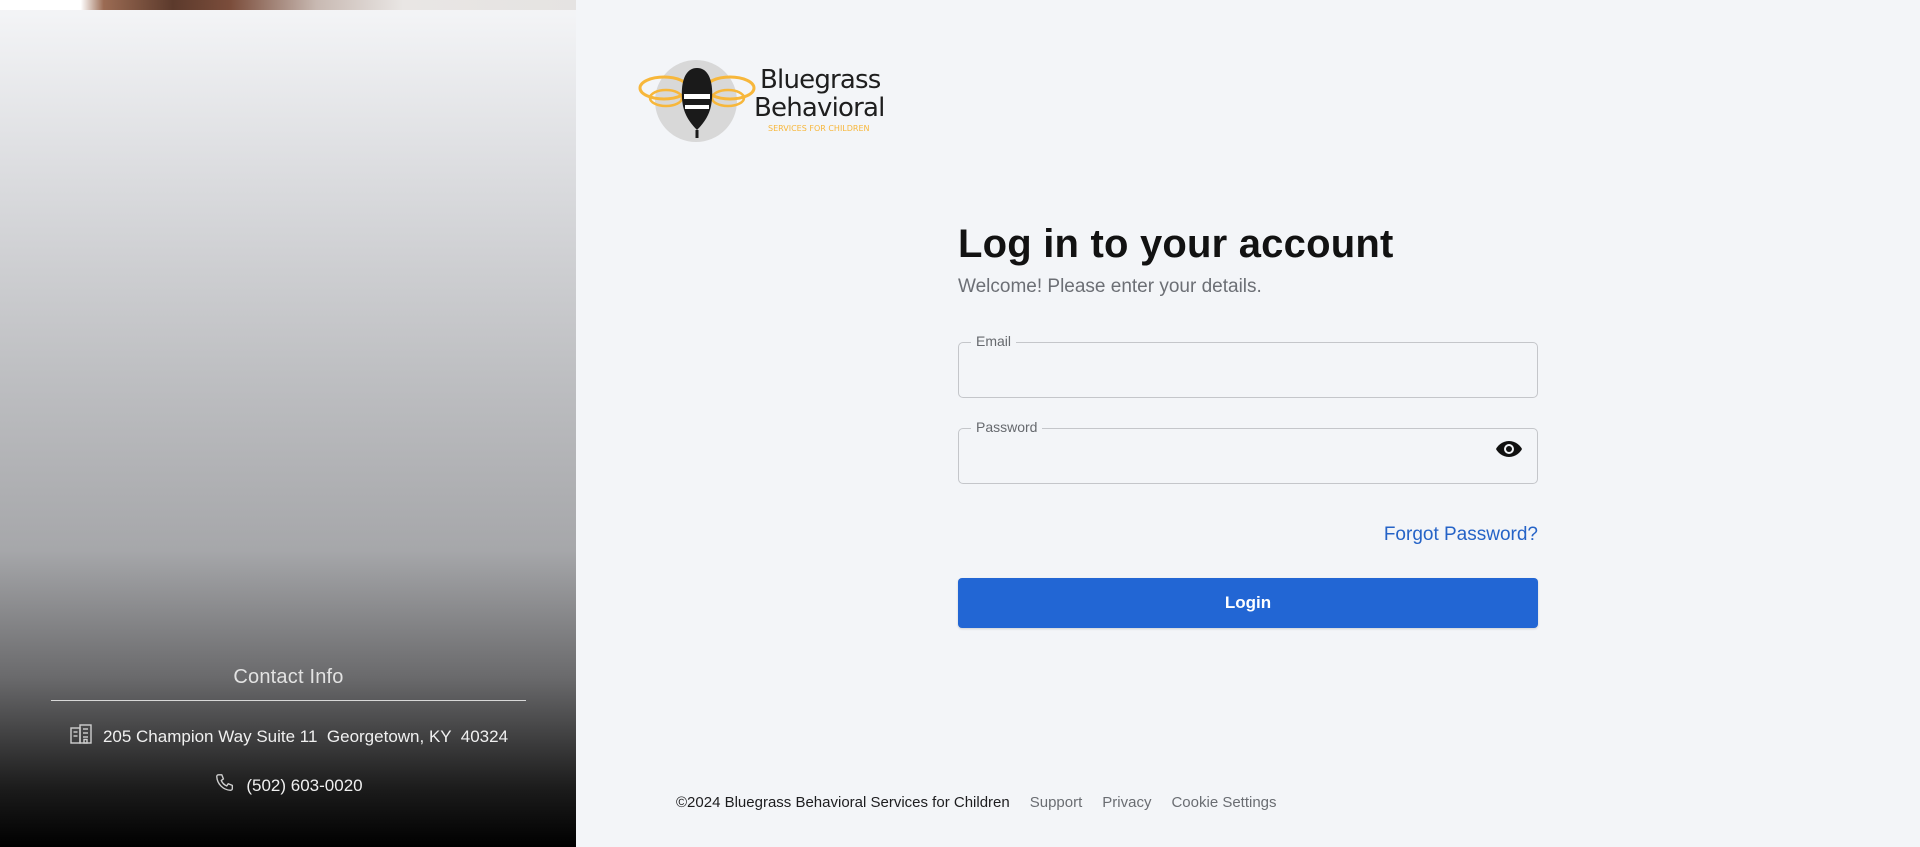 Image resolution: width=1920 pixels, height=847 pixels. What do you see at coordinates (1248, 370) in the screenshot?
I see `email-input` at bounding box center [1248, 370].